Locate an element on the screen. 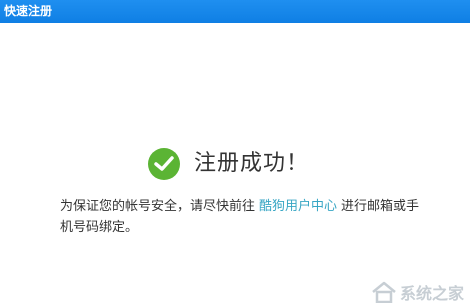 The height and width of the screenshot is (307, 470). house-logo-icon is located at coordinates (384, 292).